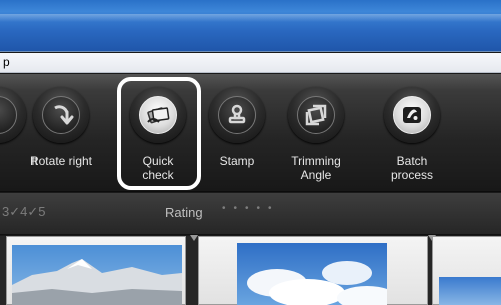 Image resolution: width=501 pixels, height=305 pixels. What do you see at coordinates (158, 115) in the screenshot?
I see `quick-check-icon` at bounding box center [158, 115].